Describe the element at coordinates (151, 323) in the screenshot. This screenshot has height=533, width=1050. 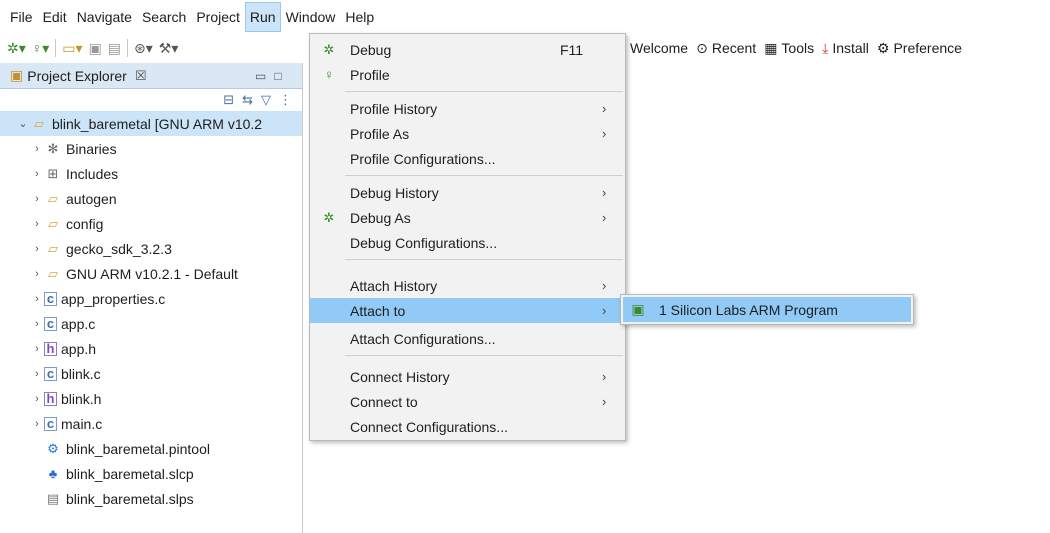
I see `tree-item: › c app.c` at that location.